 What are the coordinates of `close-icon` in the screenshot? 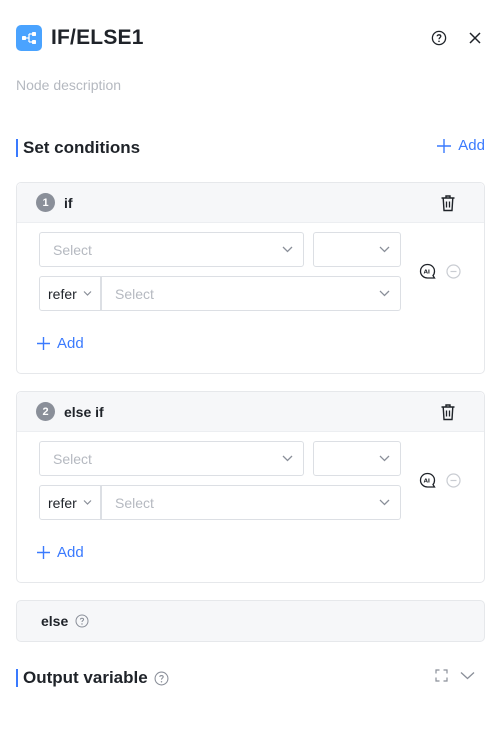 It's located at (475, 38).